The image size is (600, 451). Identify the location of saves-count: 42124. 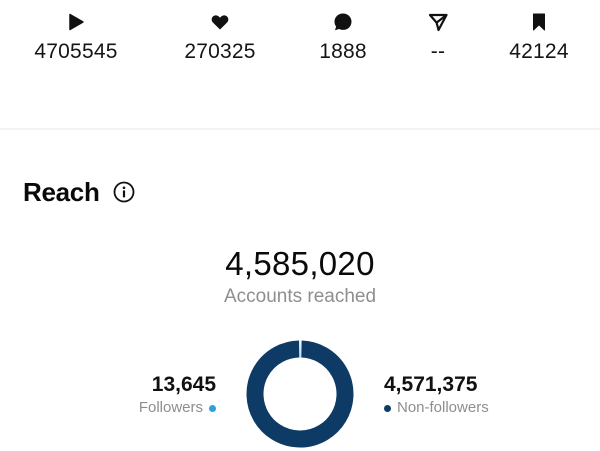
(539, 51).